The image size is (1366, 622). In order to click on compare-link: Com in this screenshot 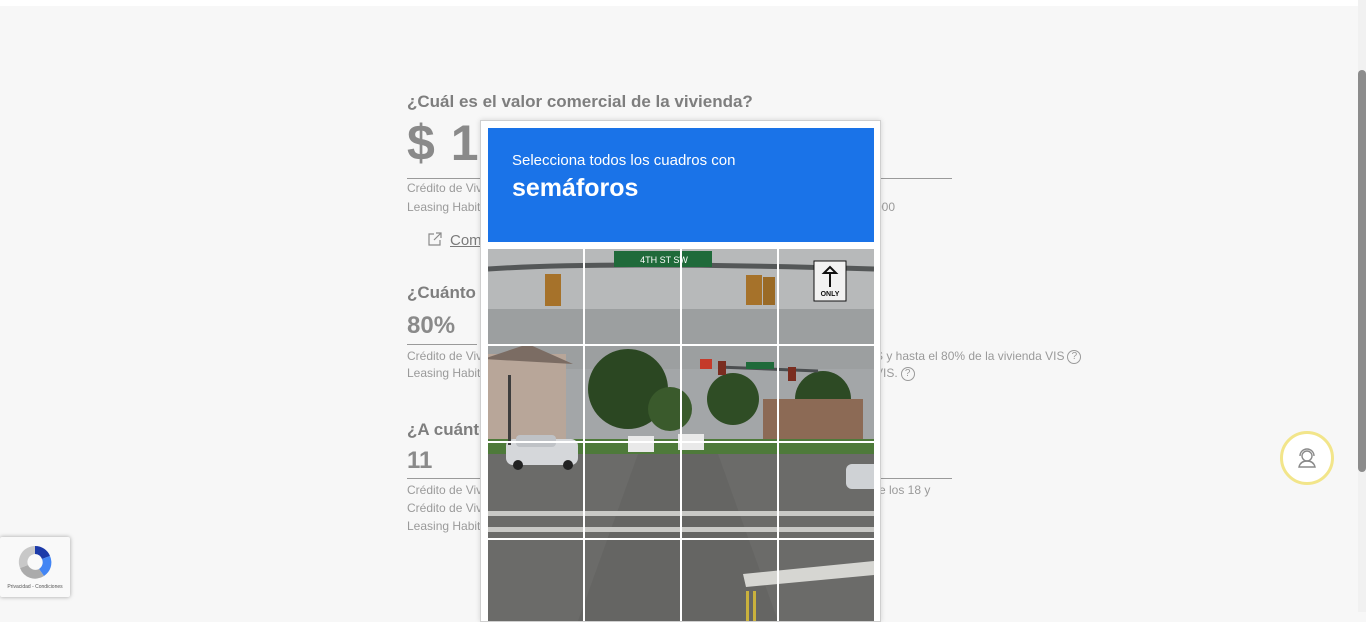, I will do `click(466, 240)`.